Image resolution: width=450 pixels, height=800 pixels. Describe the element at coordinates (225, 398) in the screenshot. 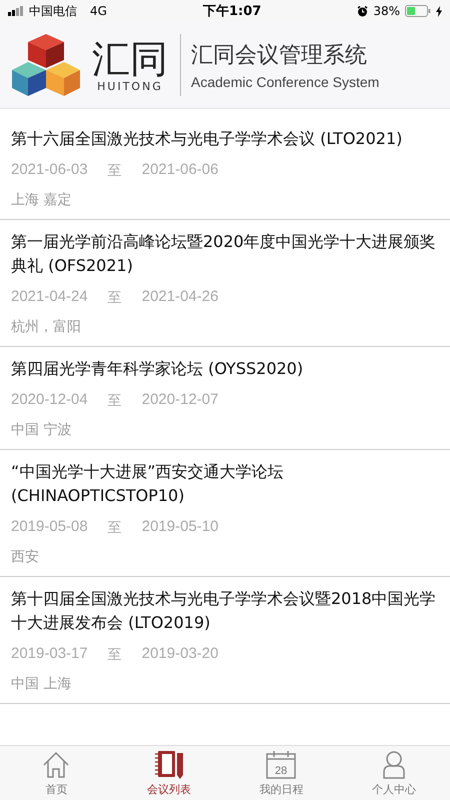

I see `conference-item: 第四届光学青年科学家论坛 (OYSS2020) 2020-12-04 至 2020-12-07 中国 宁波` at that location.